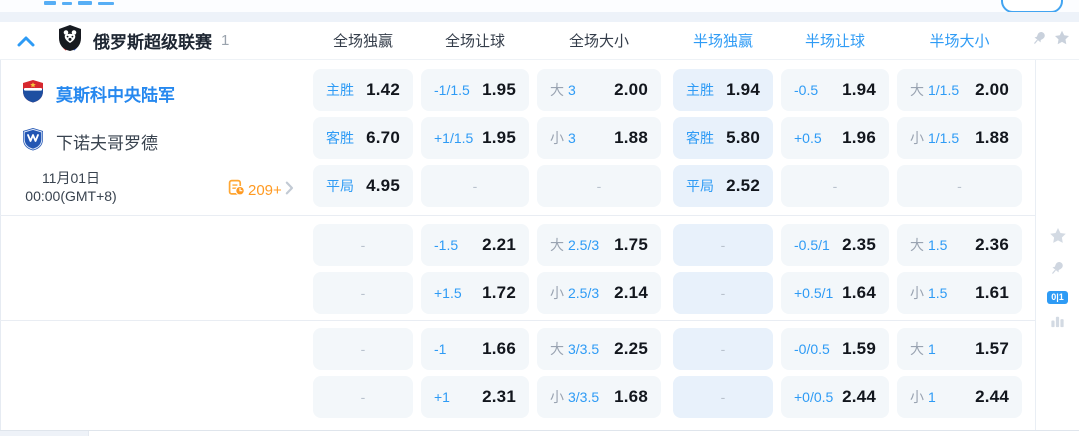 Image resolution: width=1079 pixels, height=436 pixels. I want to click on odds-cell-ou: 小 1/1.5 1.88, so click(959, 138).